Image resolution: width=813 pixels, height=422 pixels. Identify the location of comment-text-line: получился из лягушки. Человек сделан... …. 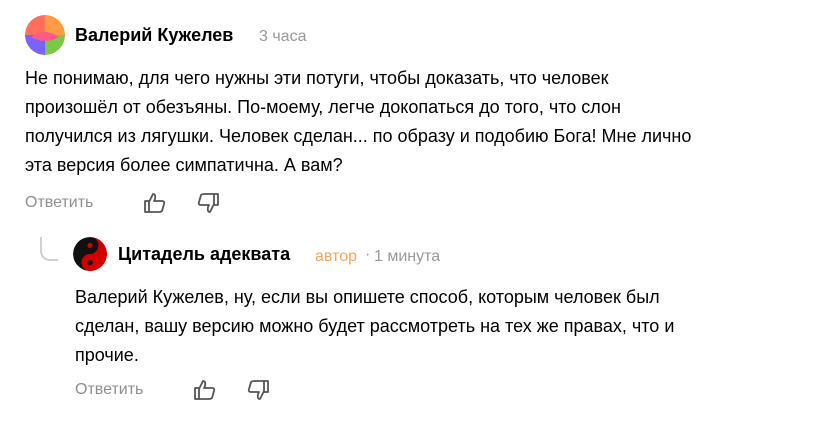
(358, 136).